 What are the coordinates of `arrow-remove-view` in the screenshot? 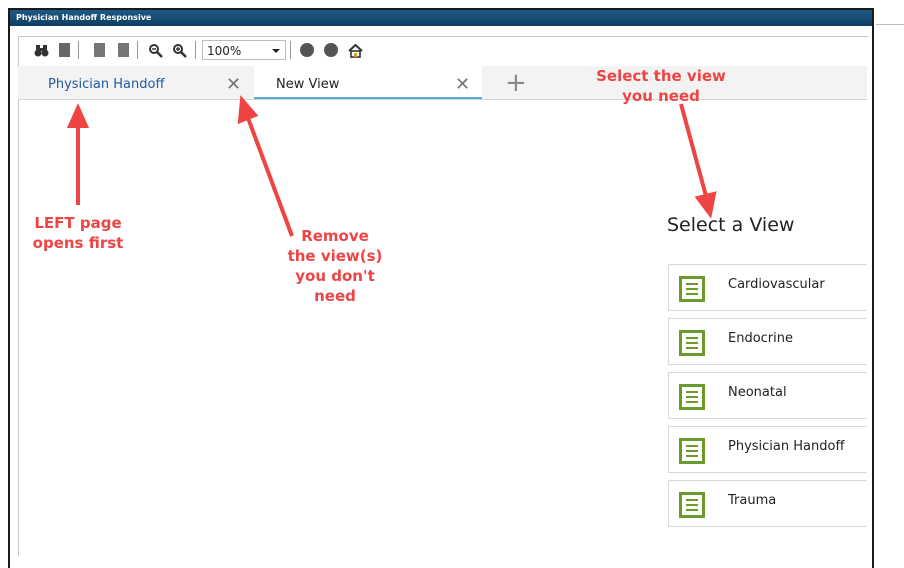 It's located at (270, 177).